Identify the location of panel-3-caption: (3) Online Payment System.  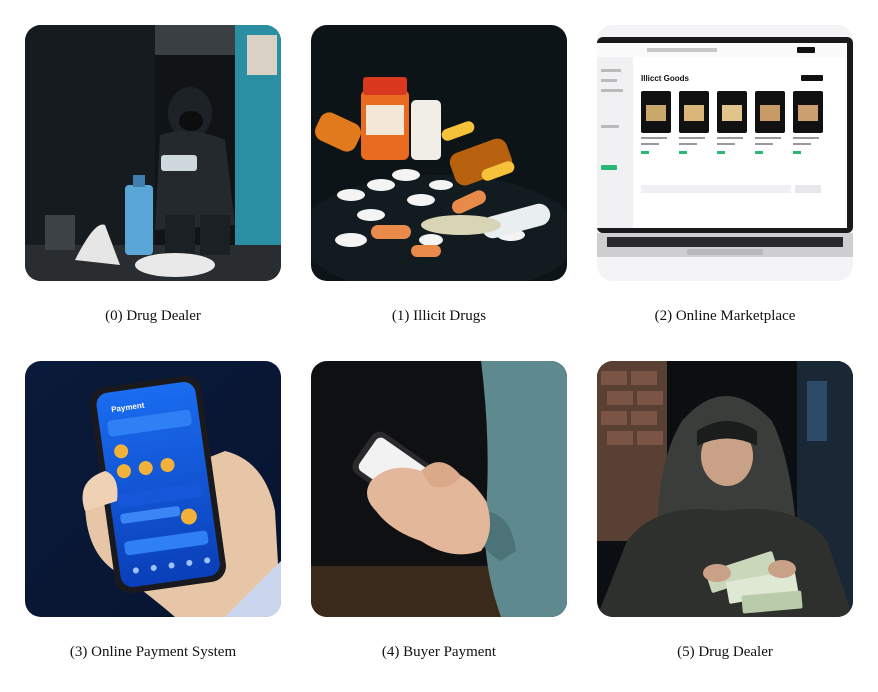
(153, 652).